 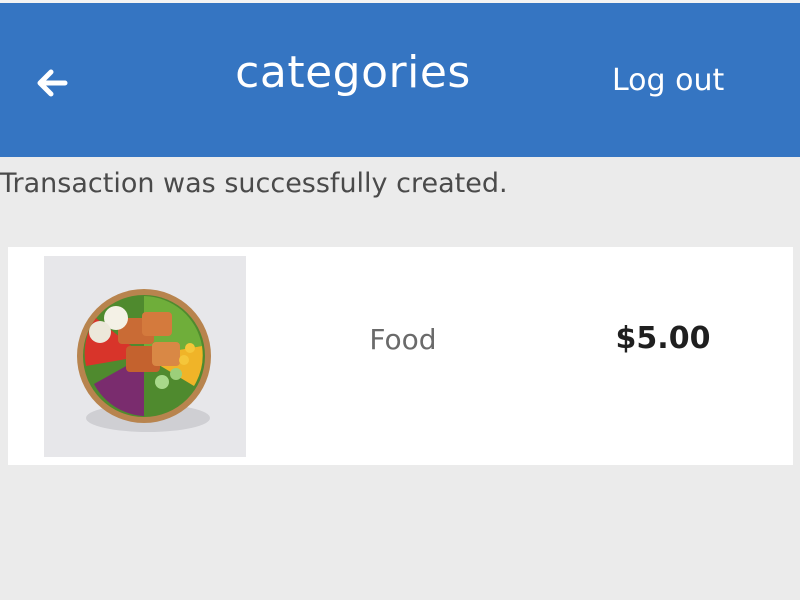 What do you see at coordinates (353, 72) in the screenshot?
I see `page-title: categories` at bounding box center [353, 72].